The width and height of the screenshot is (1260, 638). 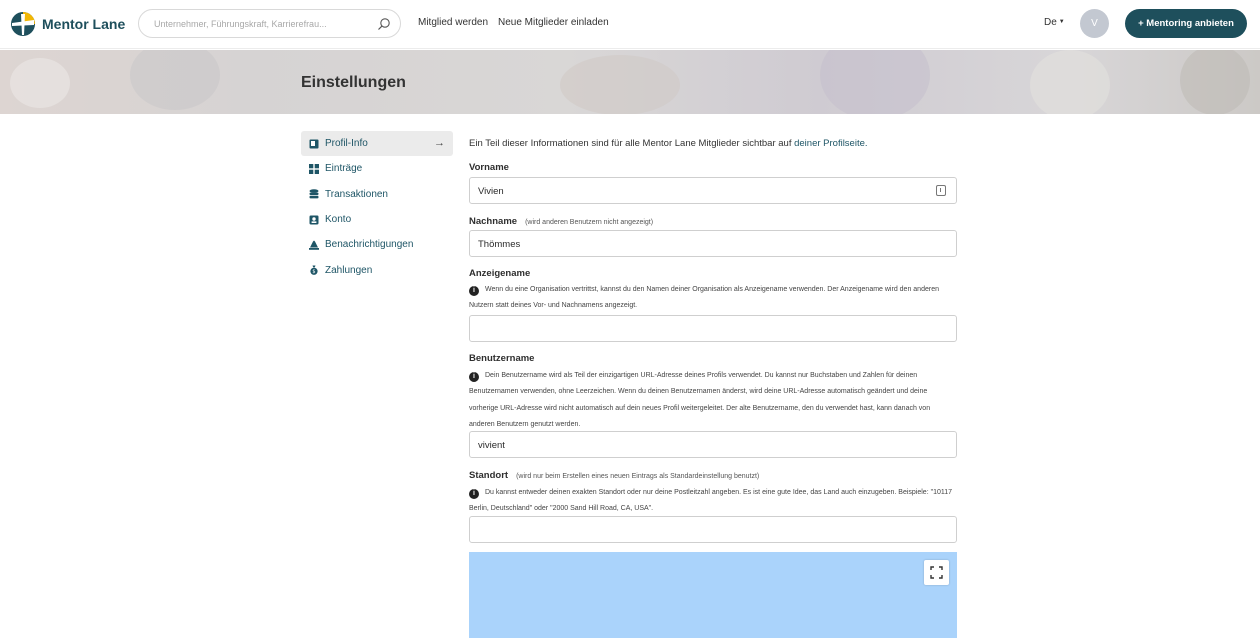 I want to click on sidebar-item-label: Konto, so click(x=338, y=220).